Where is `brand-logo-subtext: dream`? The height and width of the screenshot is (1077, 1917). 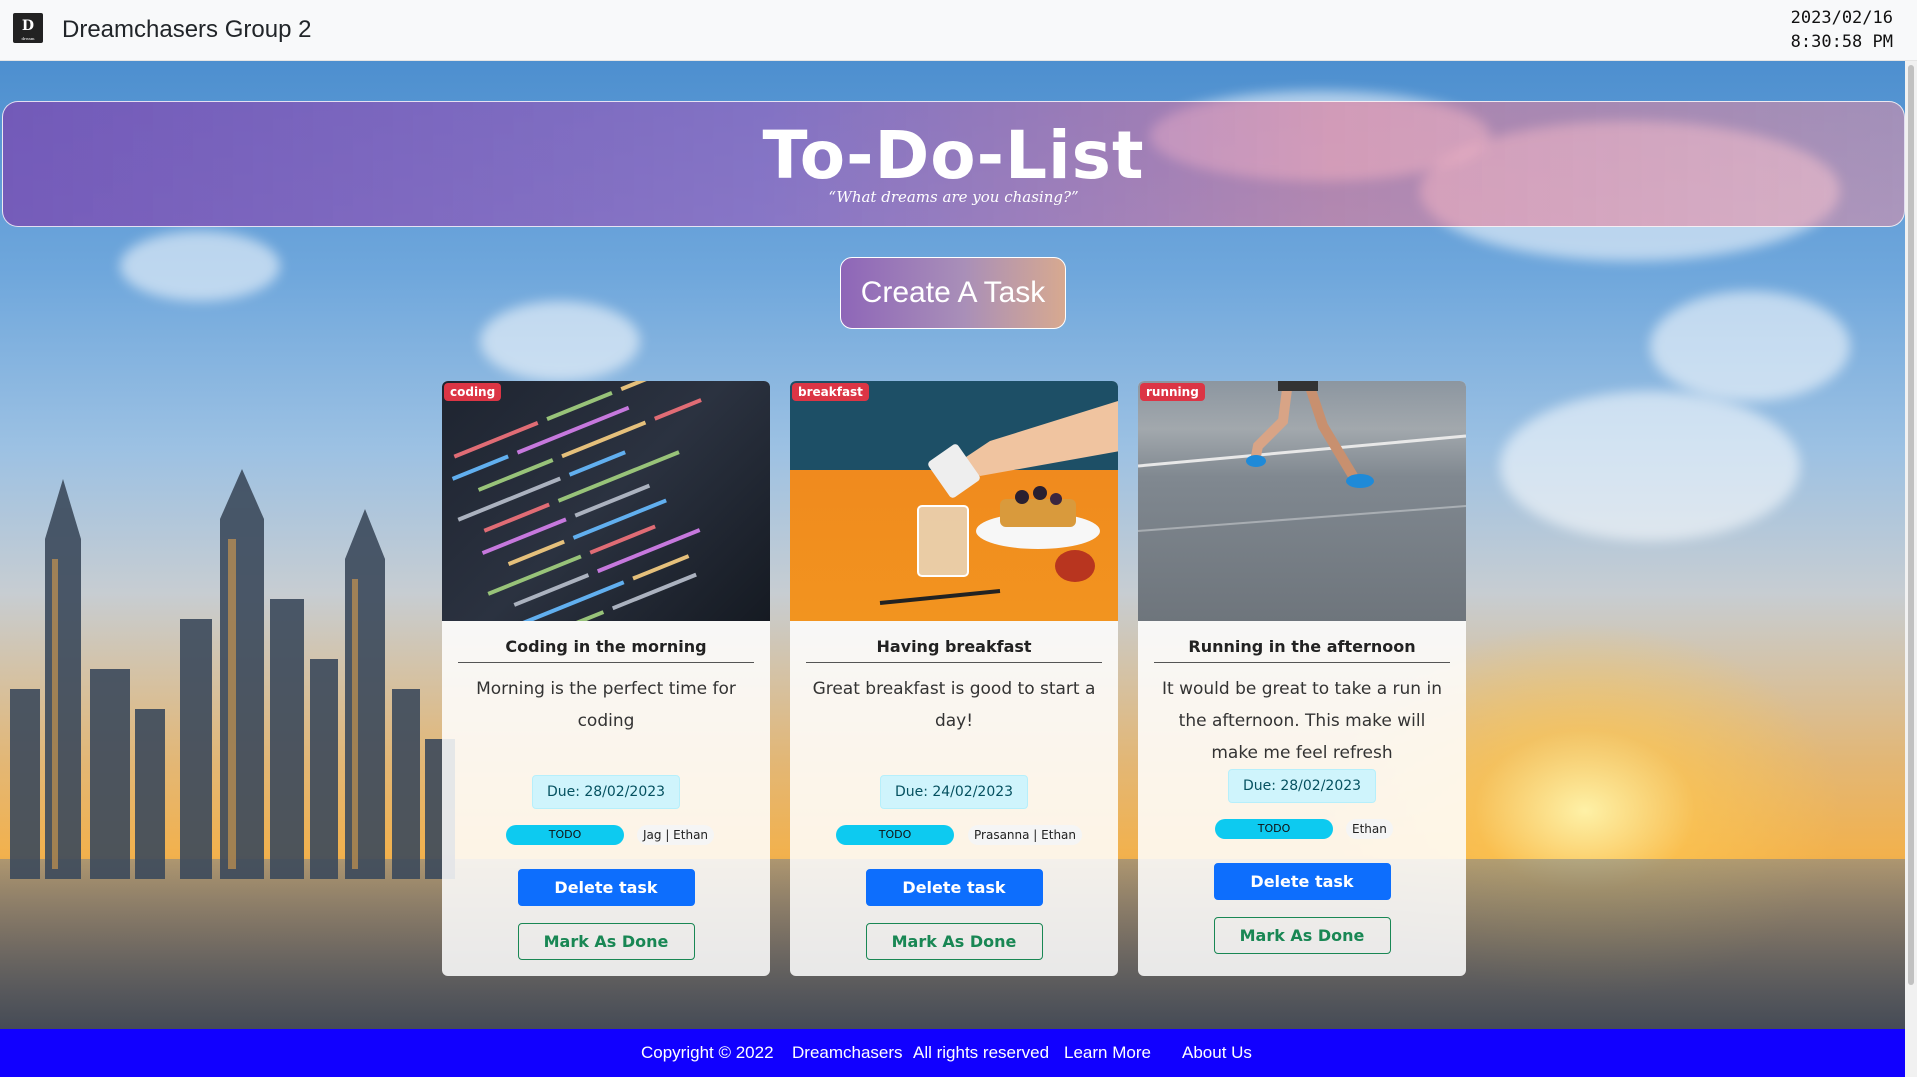 brand-logo-subtext: dream is located at coordinates (28, 38).